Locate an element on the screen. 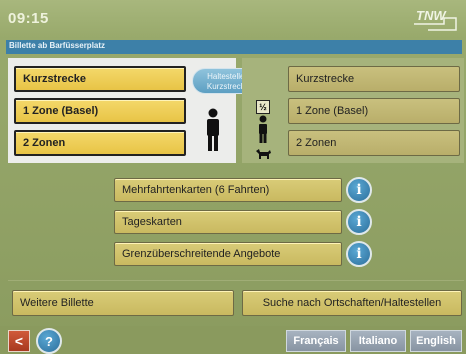 The height and width of the screenshot is (354, 466). reduced-1-zone-button: 1 Zone (Basel) is located at coordinates (374, 111).